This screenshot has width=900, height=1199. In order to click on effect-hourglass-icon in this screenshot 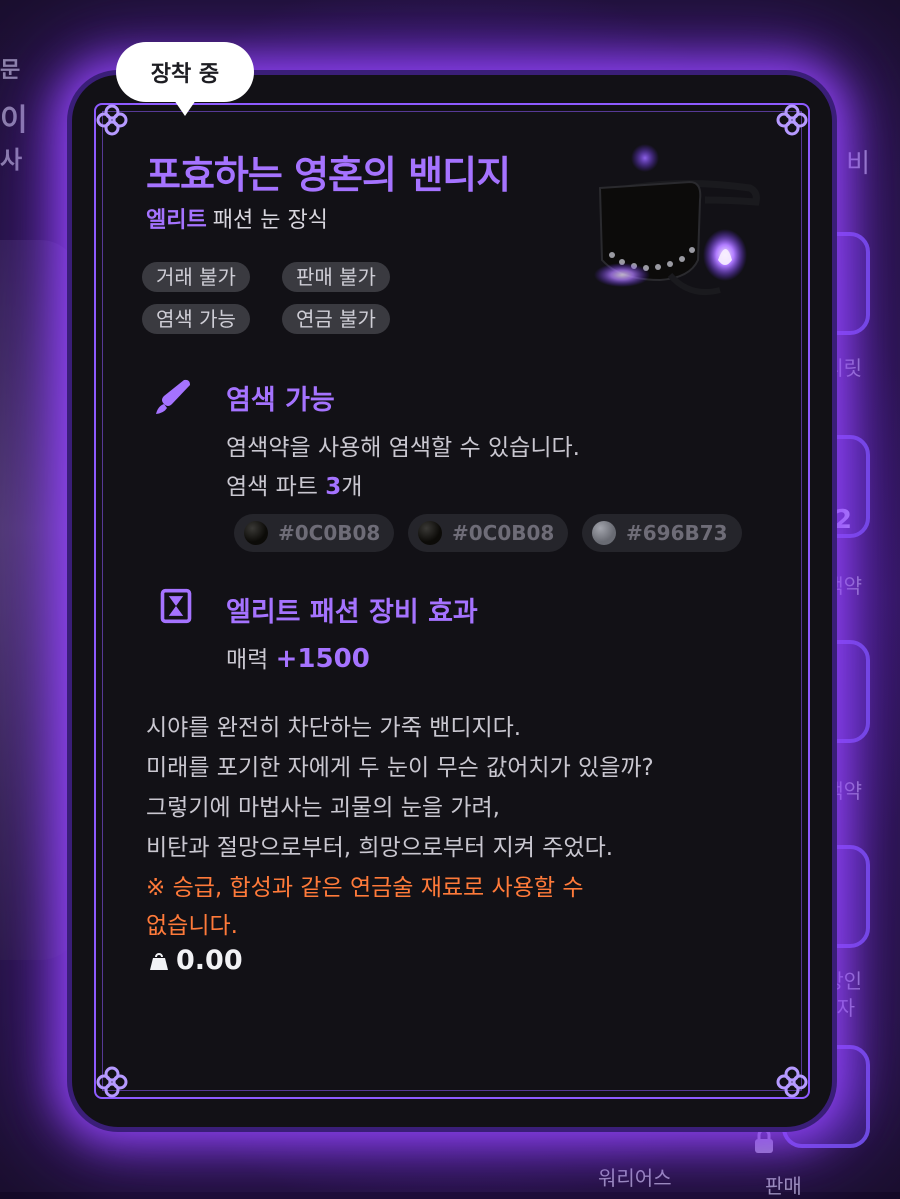, I will do `click(178, 608)`.